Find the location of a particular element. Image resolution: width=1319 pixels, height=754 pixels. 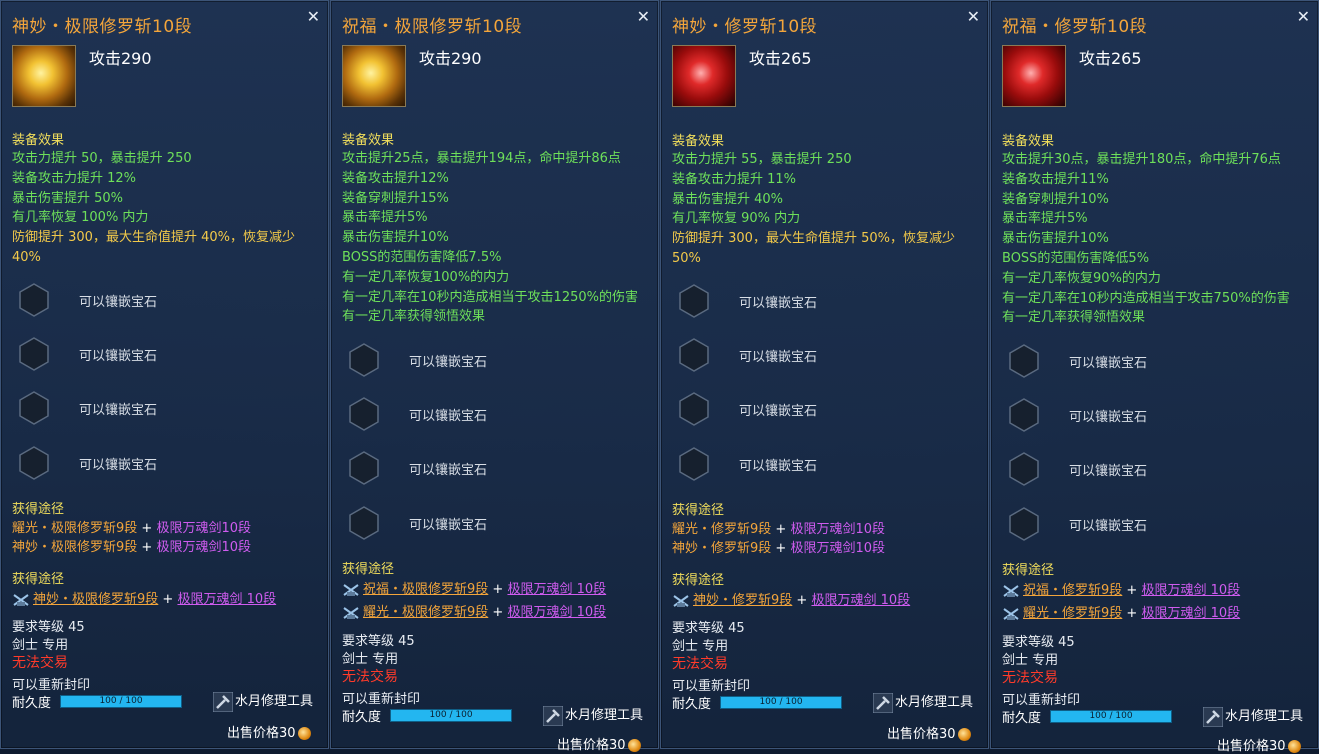

item-title: 神妙・修罗斩10段 is located at coordinates (745, 27).